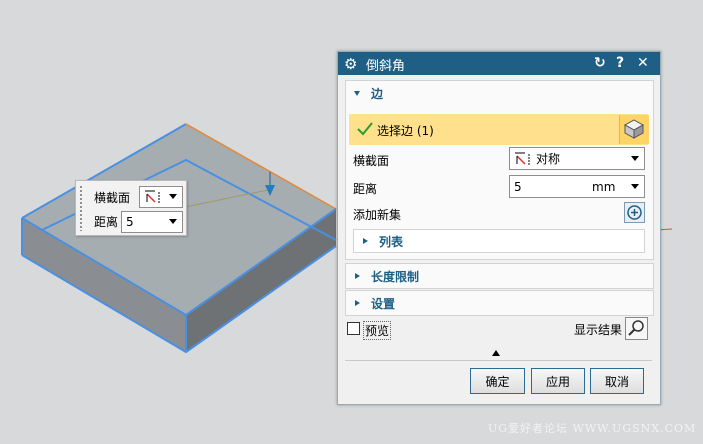  What do you see at coordinates (377, 330) in the screenshot?
I see `preview-label: 预览` at bounding box center [377, 330].